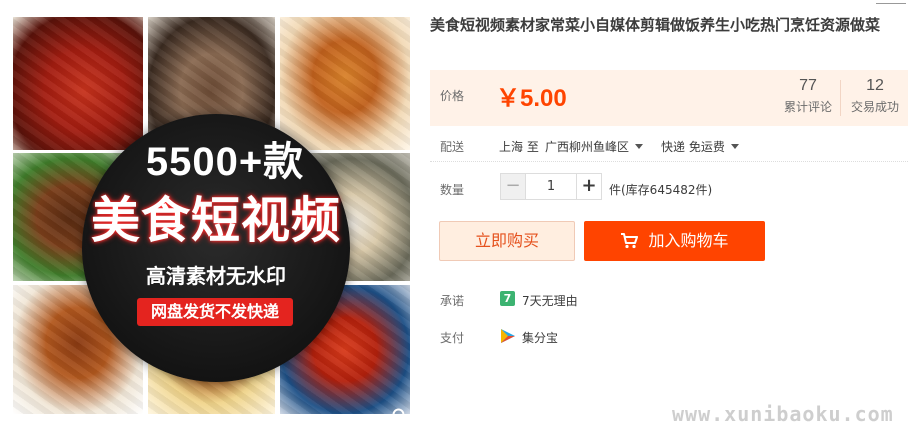 Image resolution: width=923 pixels, height=427 pixels. Describe the element at coordinates (874, 107) in the screenshot. I see `deals-label: 交易成功` at that location.